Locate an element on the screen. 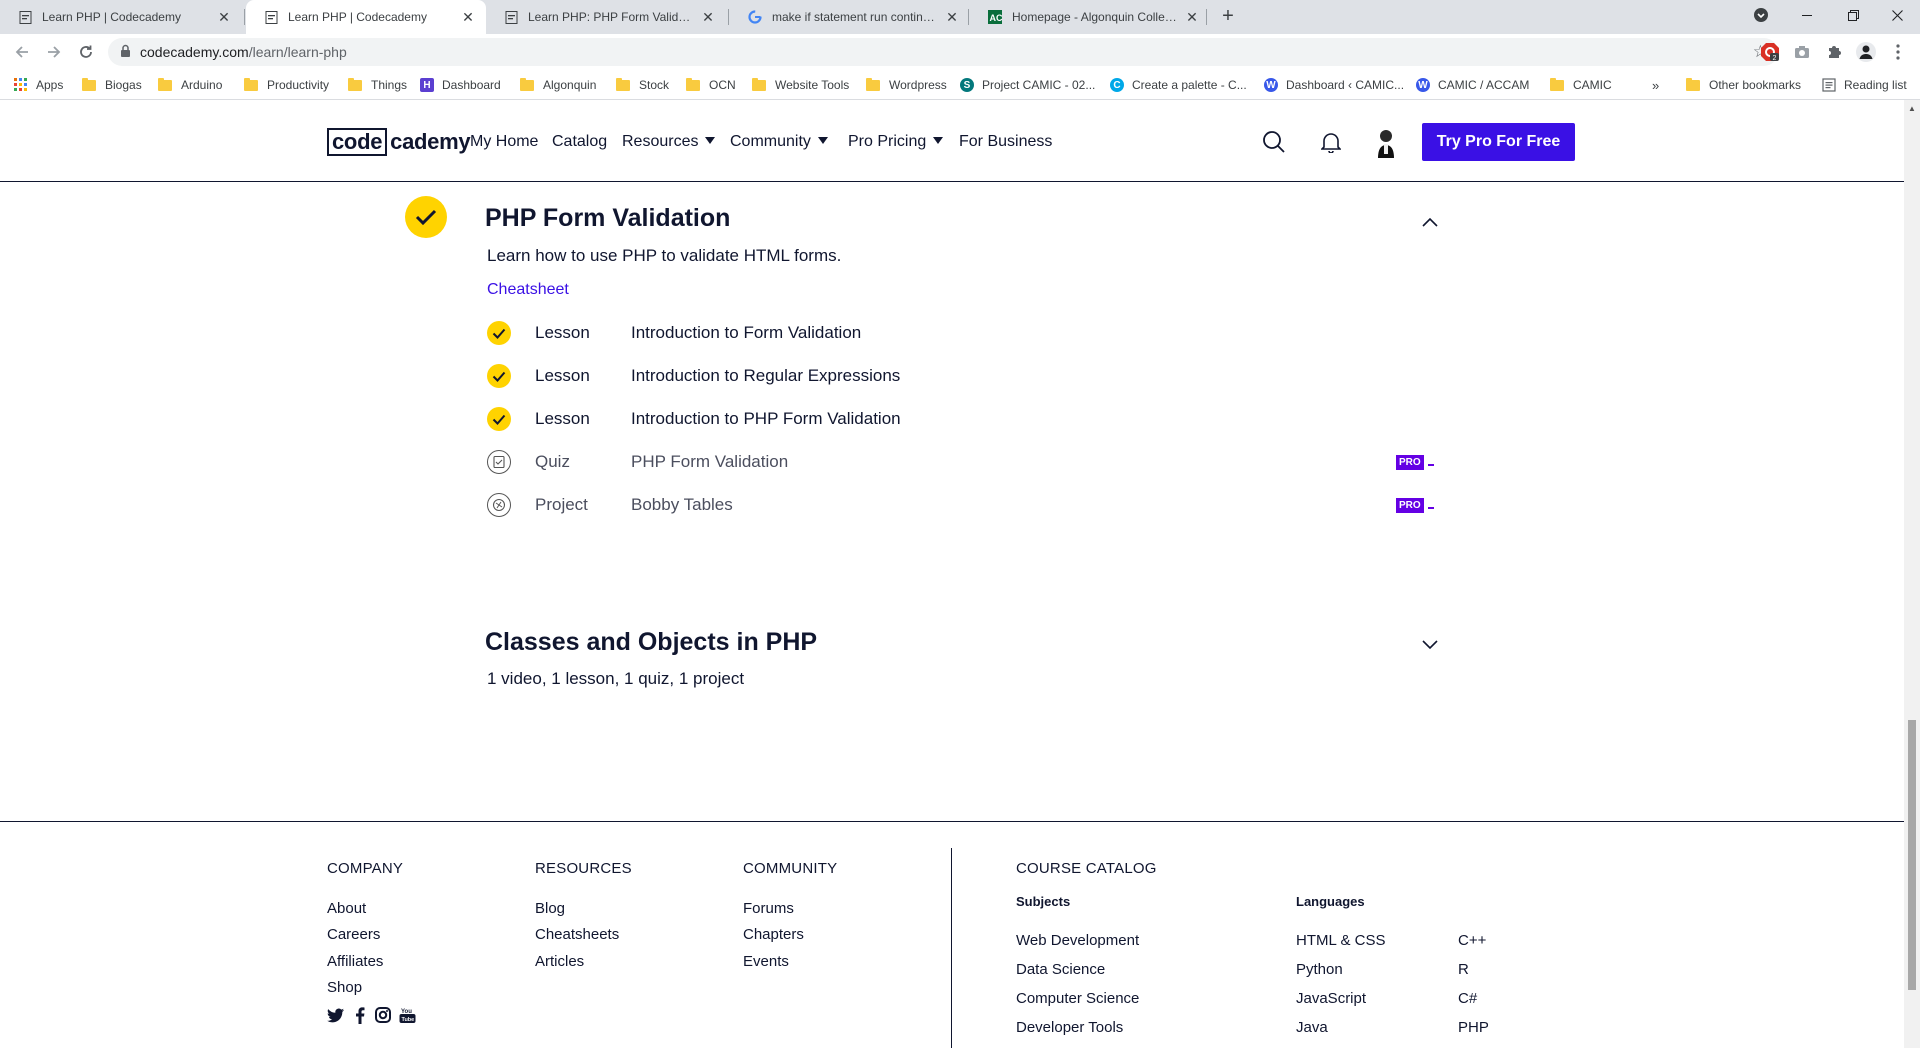  footer-link: R is located at coordinates (1463, 969).